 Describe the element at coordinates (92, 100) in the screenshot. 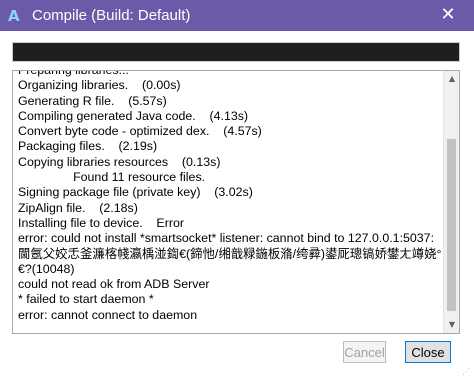

I see `log-line: Generating R file. (5.57s)` at that location.